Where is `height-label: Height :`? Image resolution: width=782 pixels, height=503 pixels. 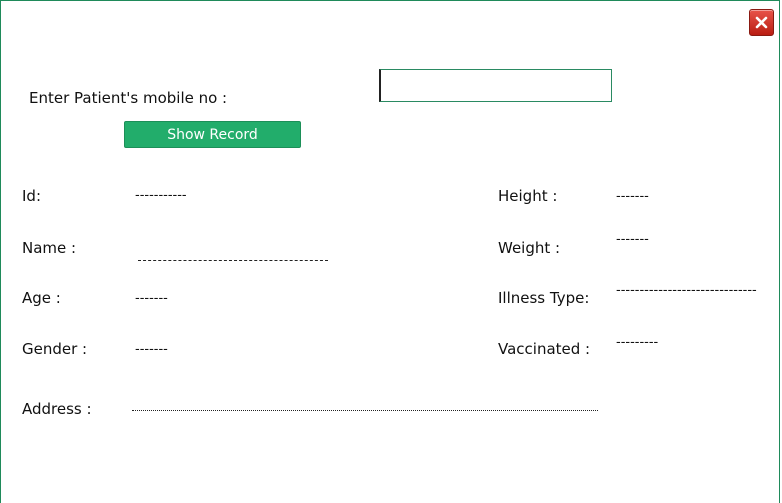 height-label: Height : is located at coordinates (528, 196).